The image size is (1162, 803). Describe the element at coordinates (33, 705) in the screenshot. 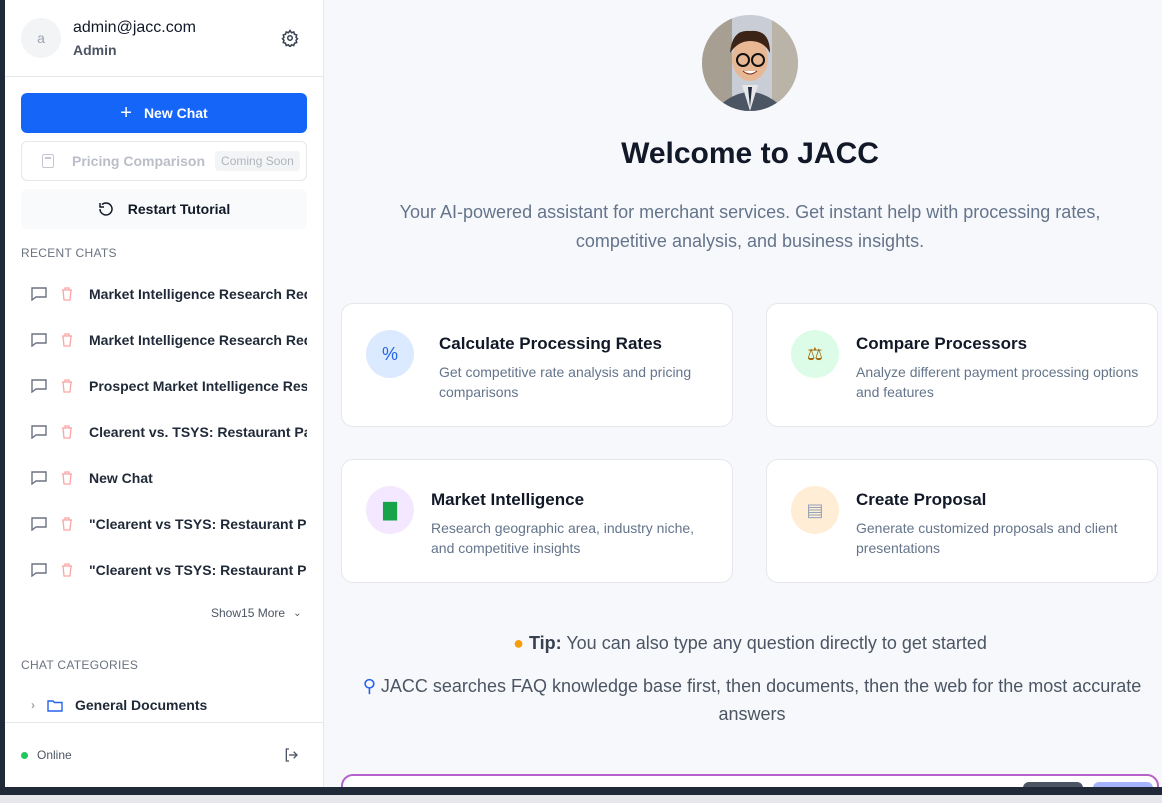

I see `chevron-right-icon: ›` at that location.